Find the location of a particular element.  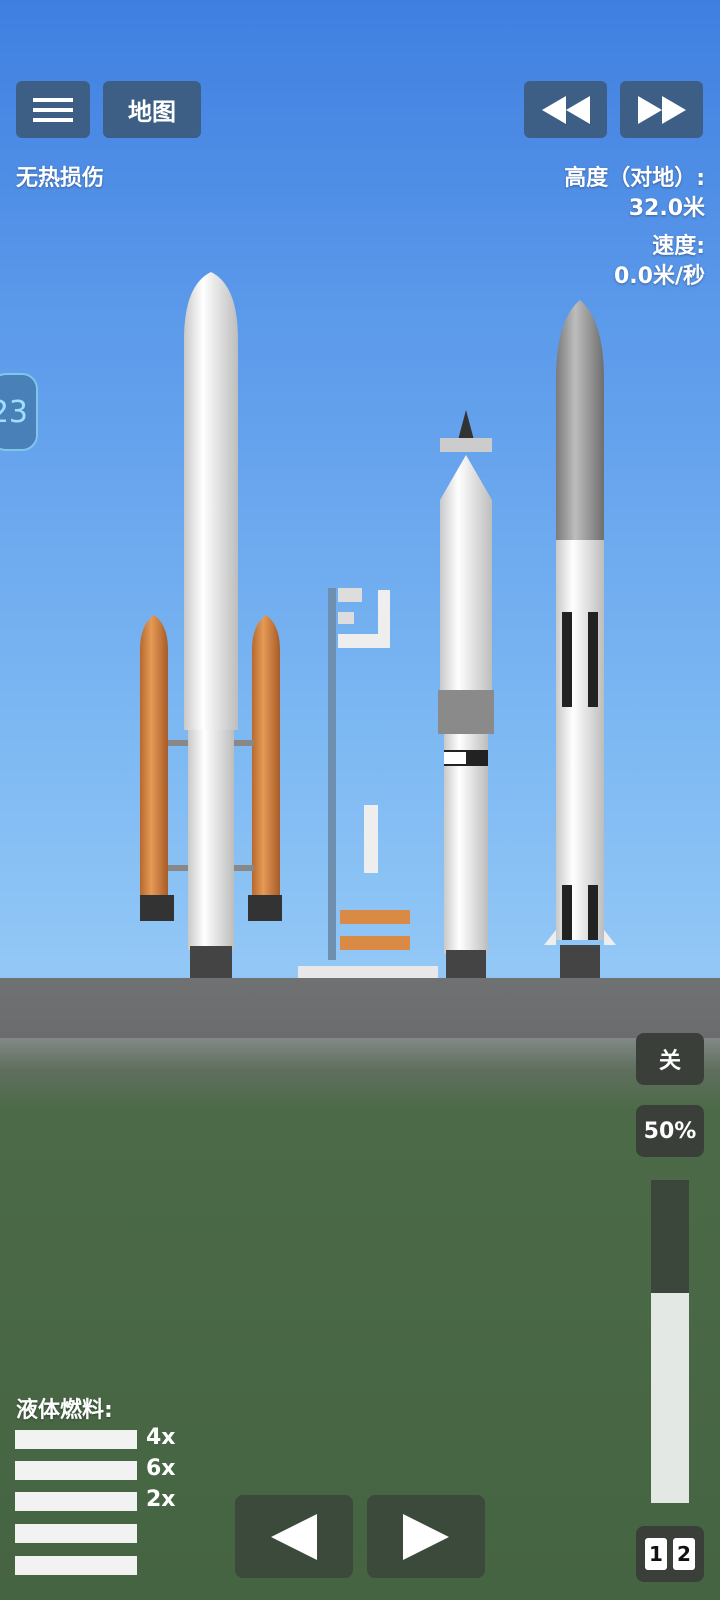

fast-forward-icon is located at coordinates (661, 109).